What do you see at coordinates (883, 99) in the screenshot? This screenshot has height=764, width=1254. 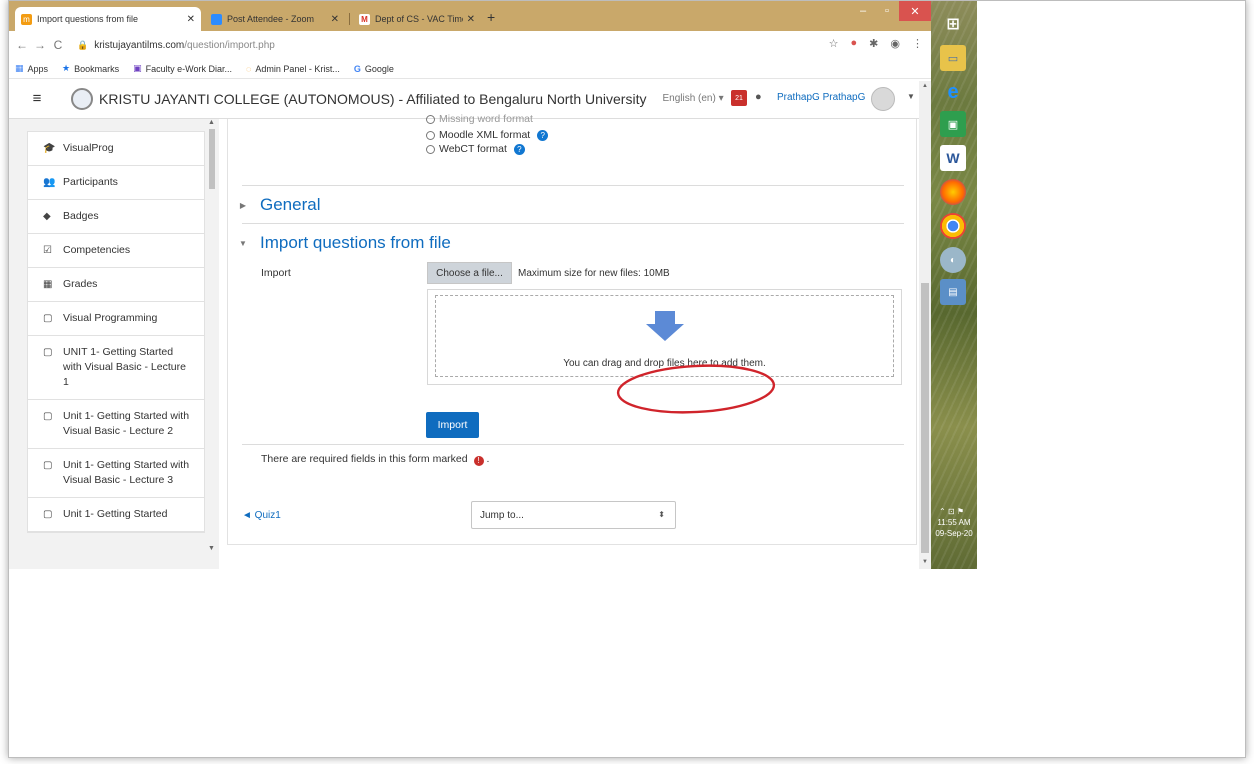 I see `avatar` at bounding box center [883, 99].